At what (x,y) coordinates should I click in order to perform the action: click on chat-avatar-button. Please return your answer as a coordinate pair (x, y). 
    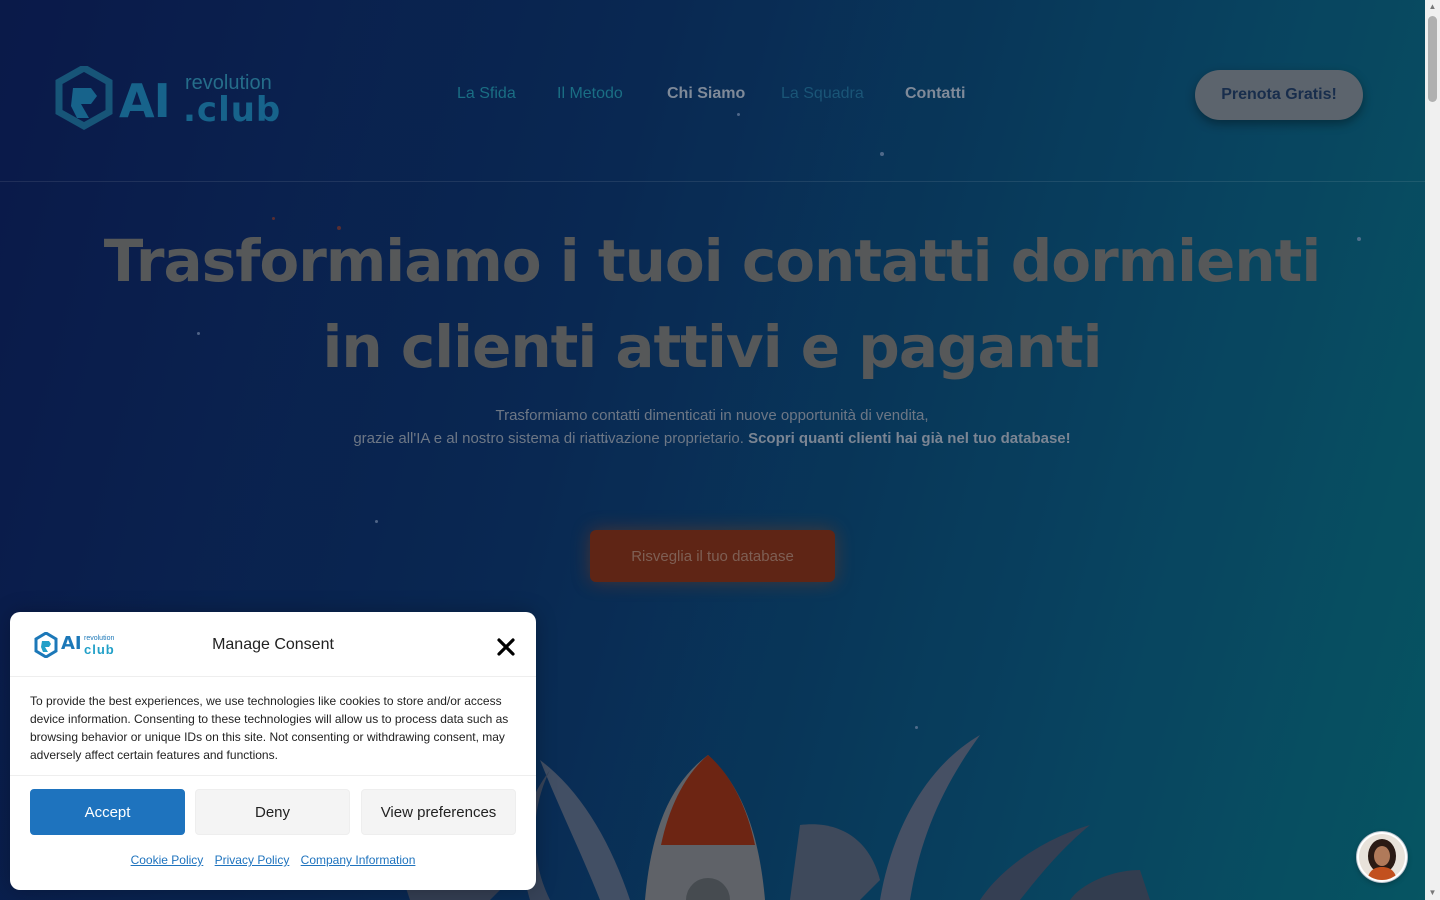
    Looking at the image, I should click on (1382, 857).